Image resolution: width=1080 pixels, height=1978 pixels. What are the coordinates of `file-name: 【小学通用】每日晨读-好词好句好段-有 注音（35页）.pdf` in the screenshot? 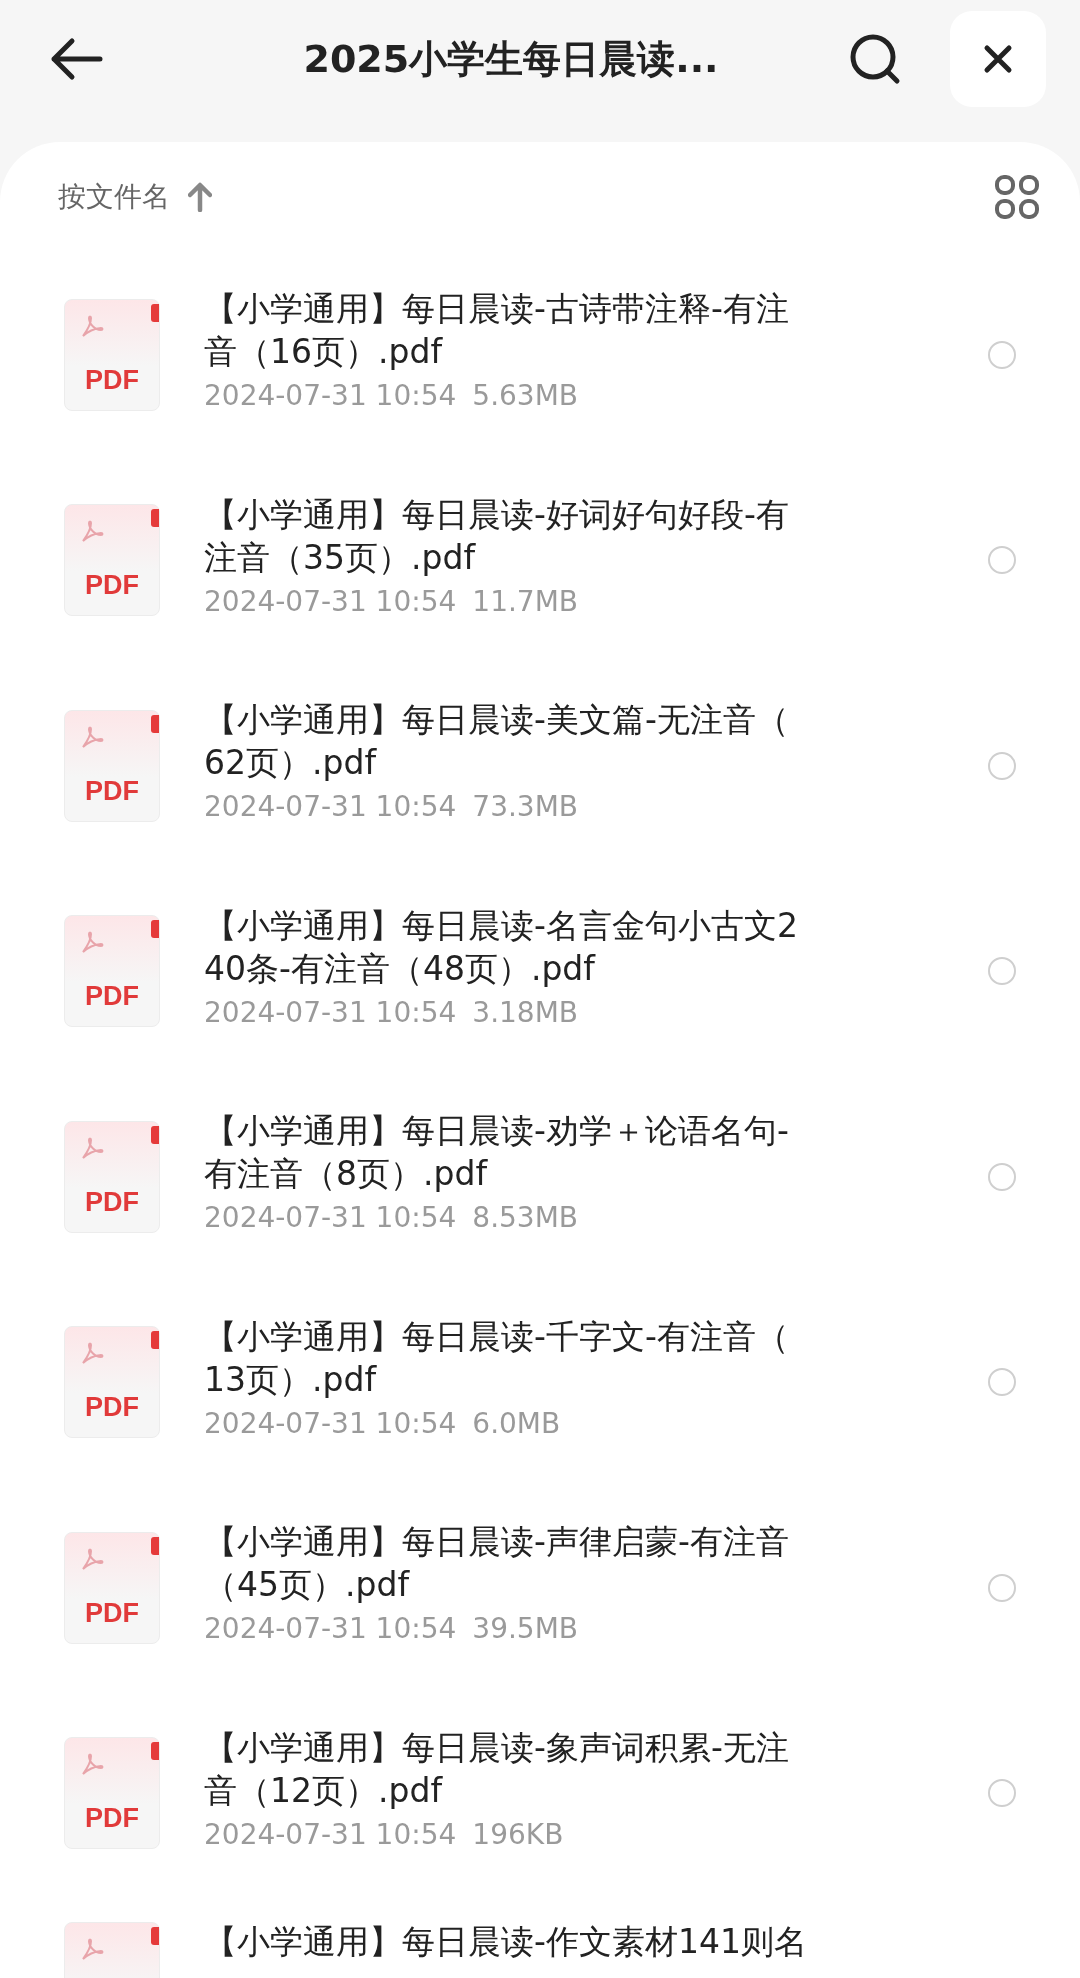 It's located at (596, 535).